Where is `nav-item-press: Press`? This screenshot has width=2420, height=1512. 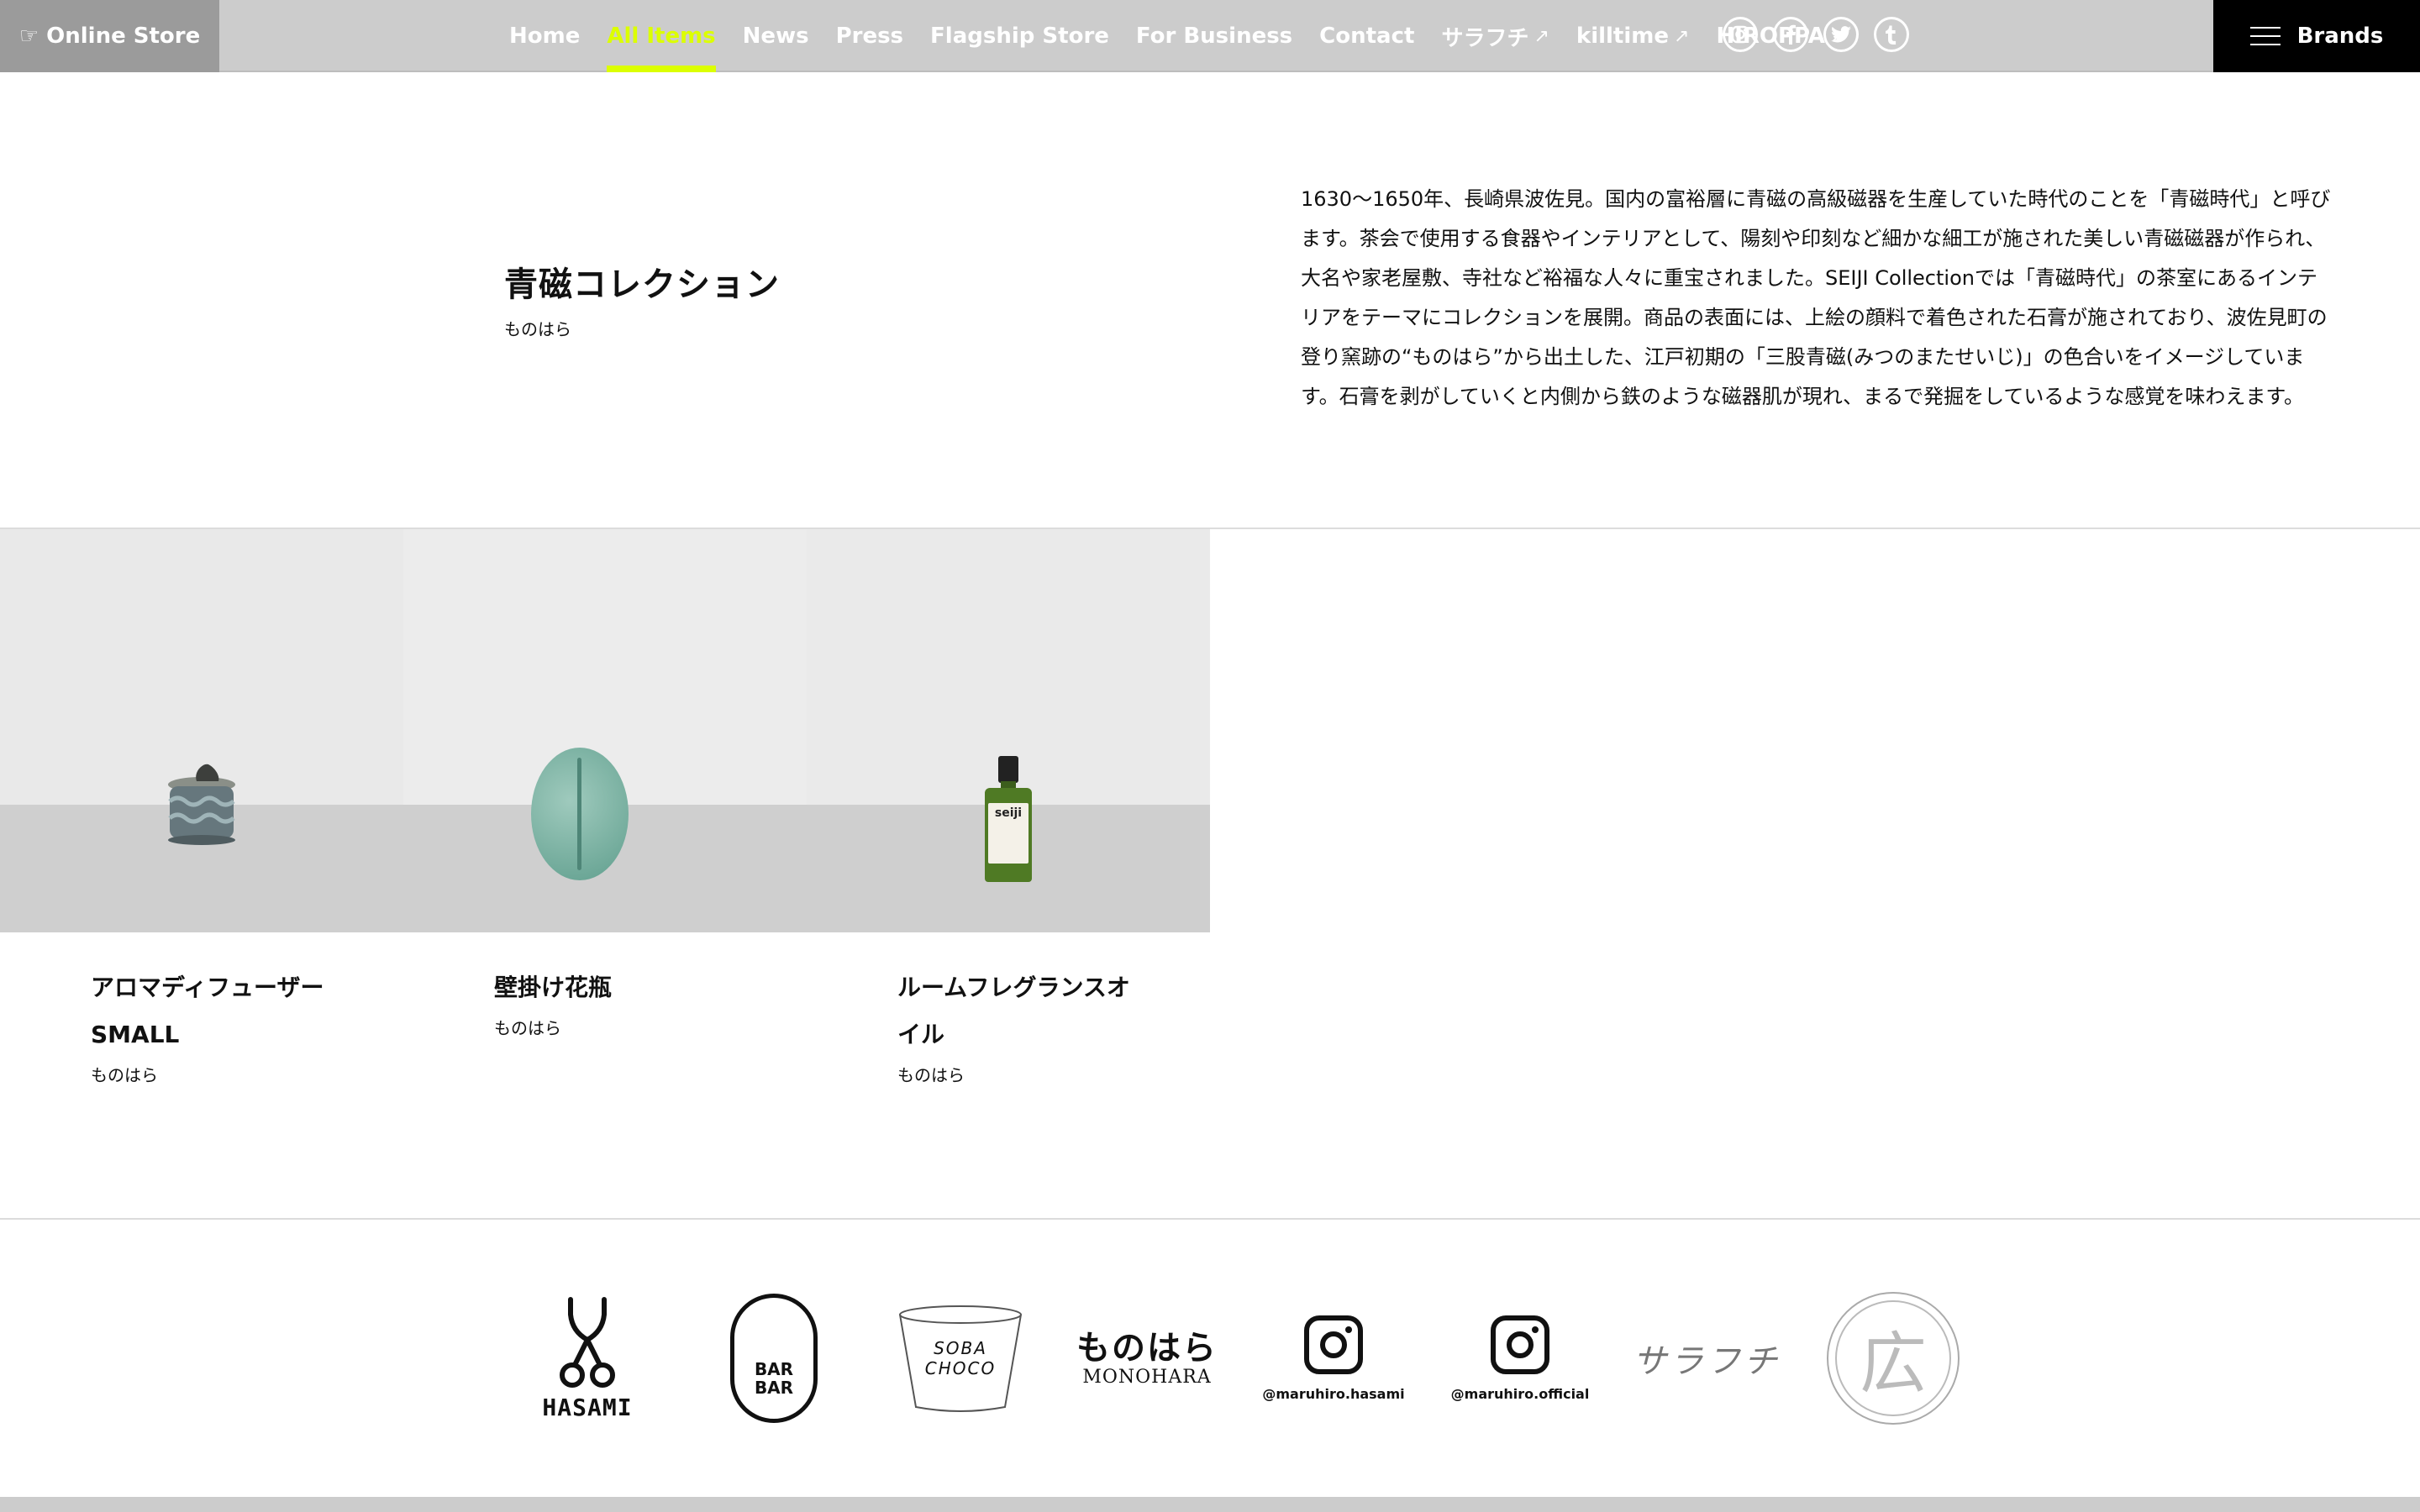 nav-item-press: Press is located at coordinates (870, 36).